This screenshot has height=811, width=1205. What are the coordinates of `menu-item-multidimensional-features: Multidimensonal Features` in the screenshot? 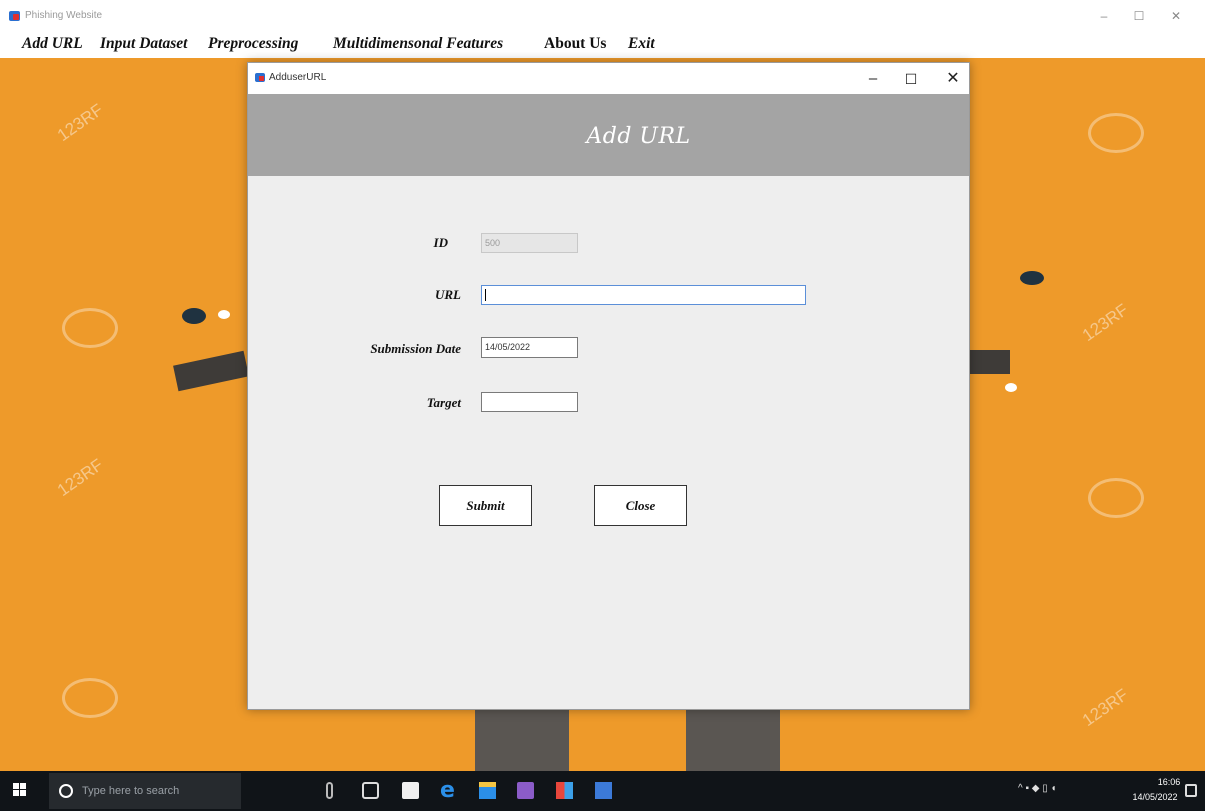 It's located at (418, 44).